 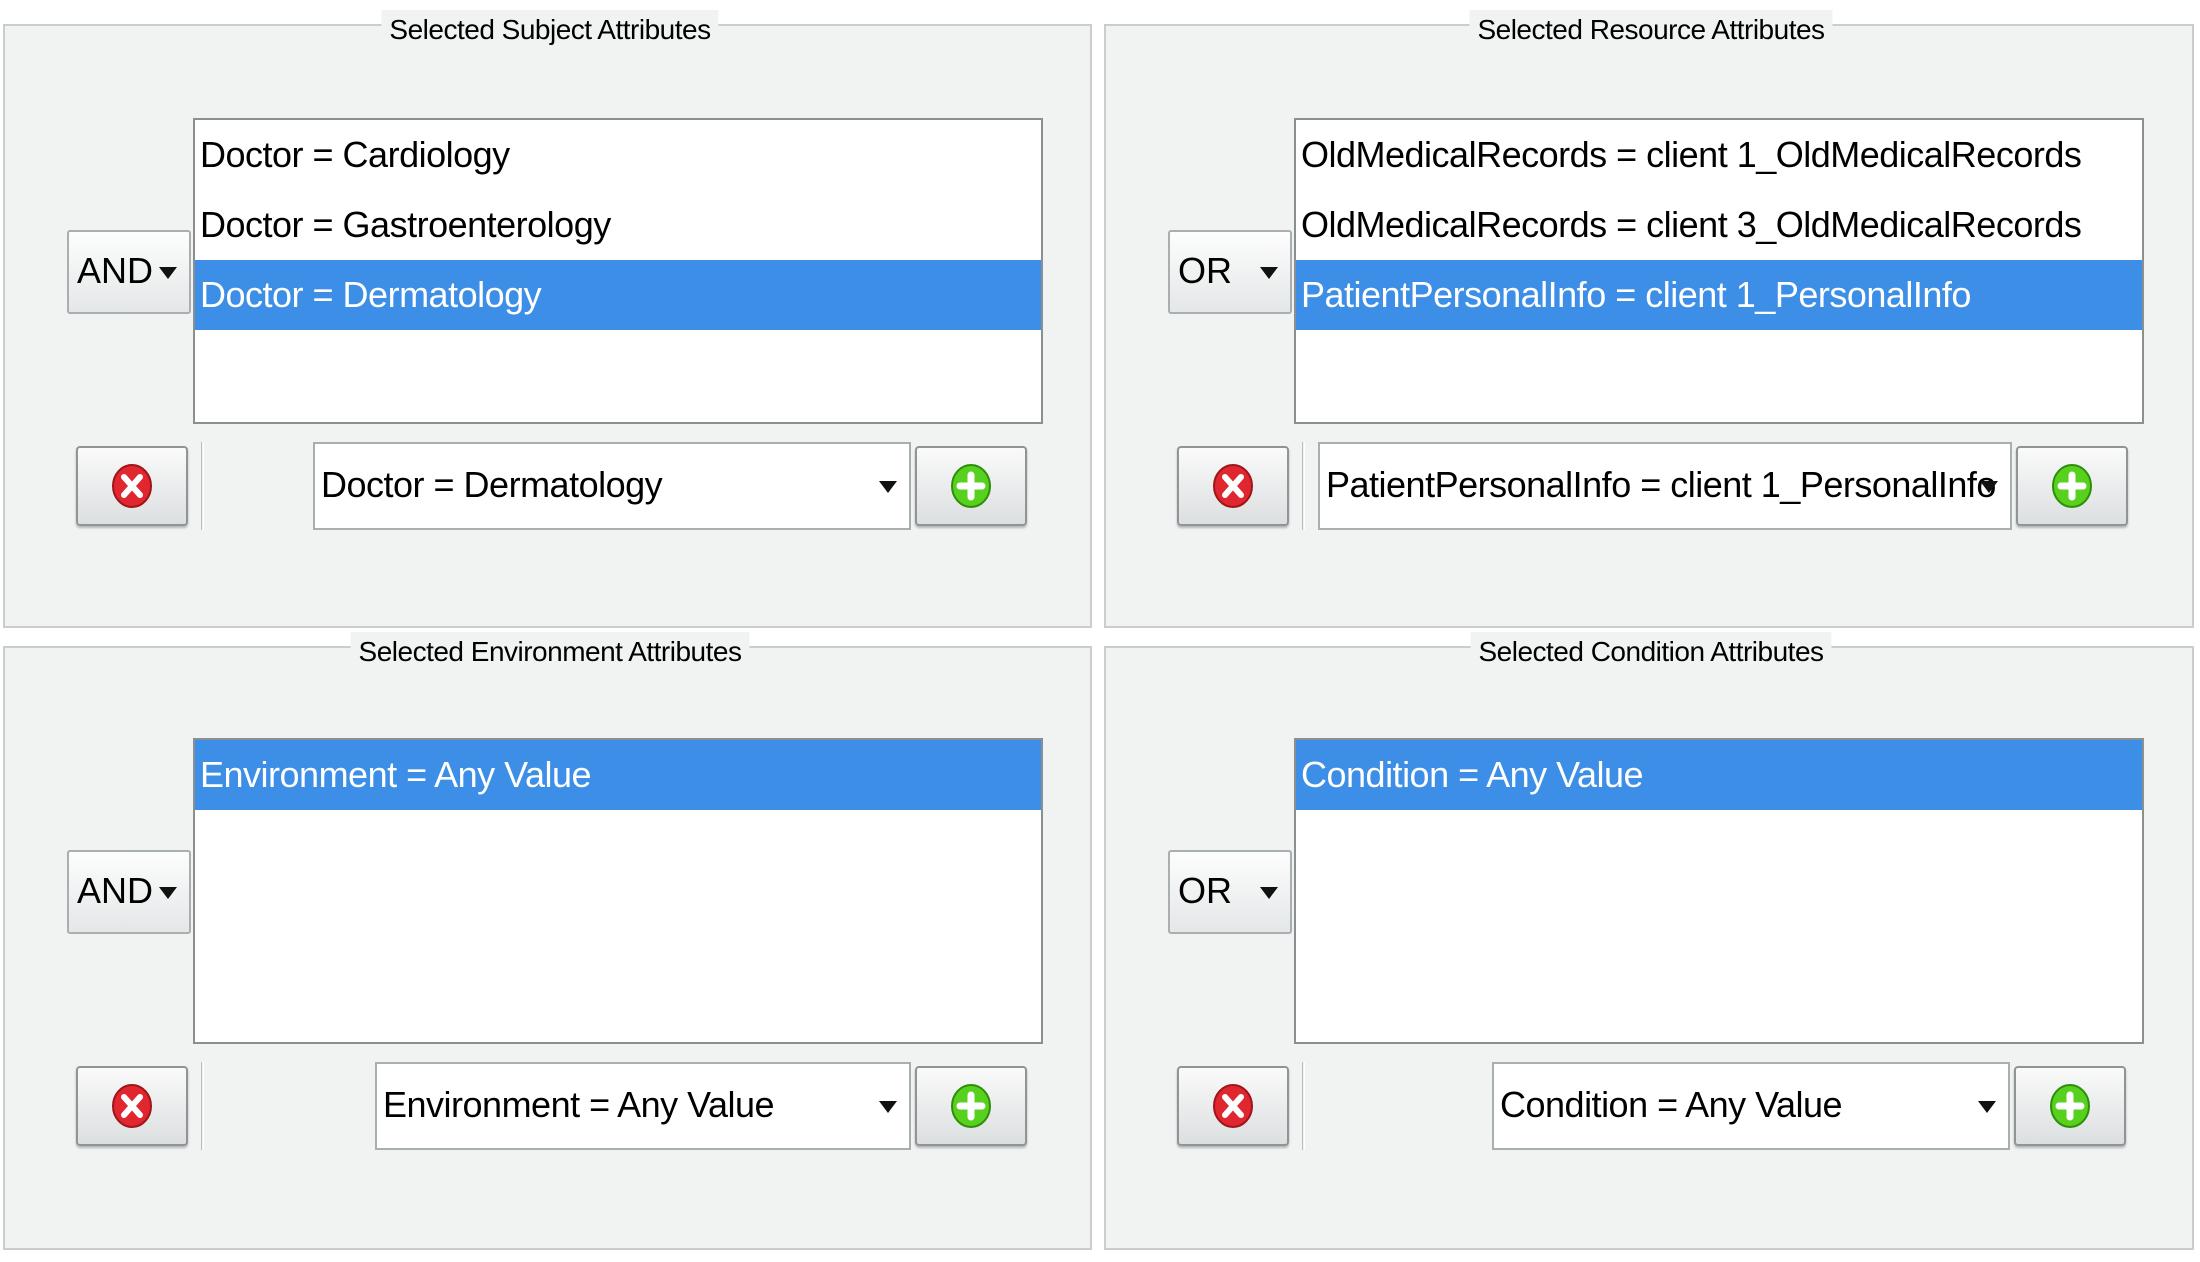 What do you see at coordinates (1719, 891) in the screenshot?
I see `condition-attributes-list: Condition = Any Value` at bounding box center [1719, 891].